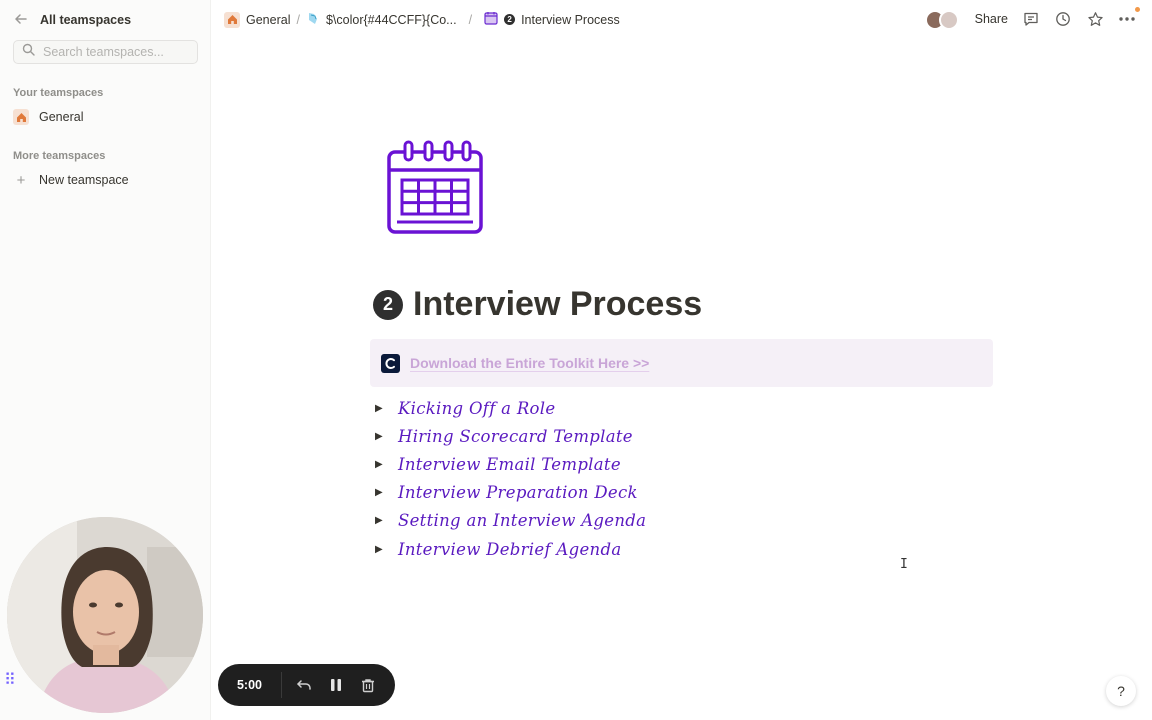 Image resolution: width=1152 pixels, height=720 pixels. I want to click on help-label: ?, so click(1121, 691).